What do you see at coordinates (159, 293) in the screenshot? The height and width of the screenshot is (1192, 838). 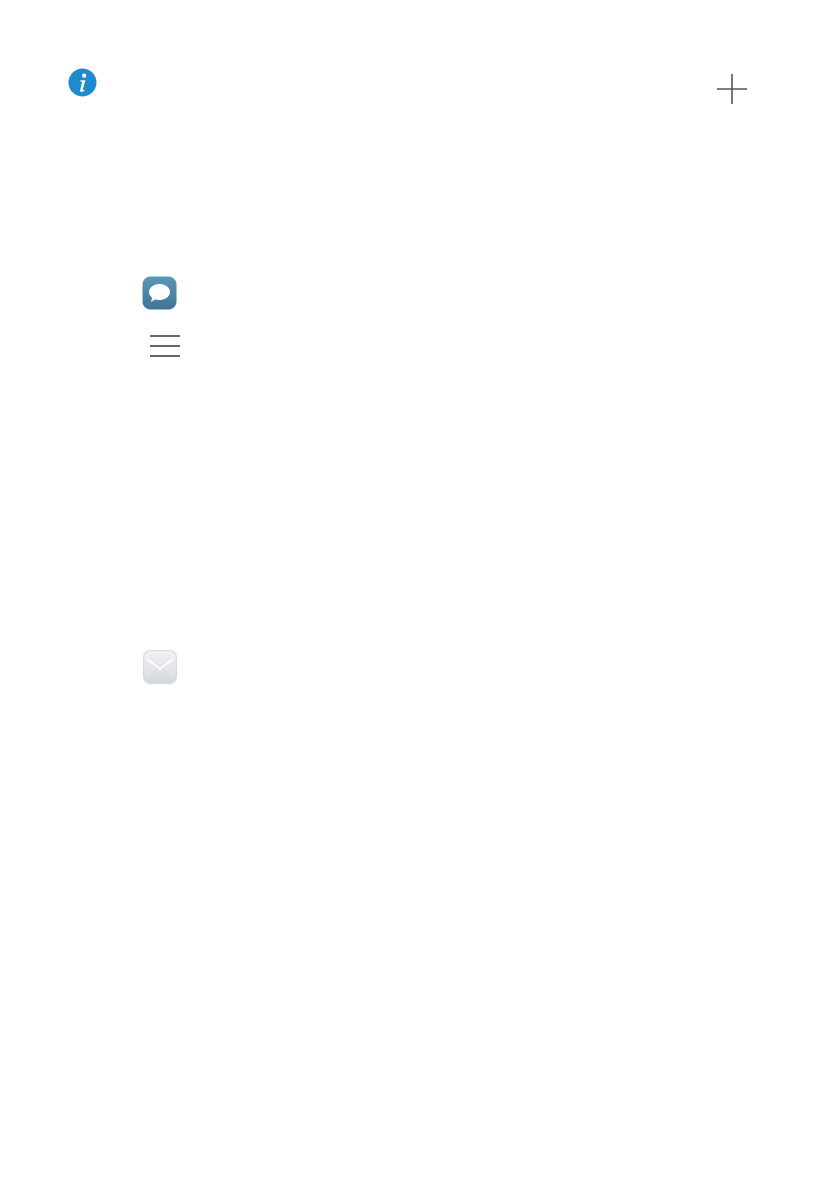 I see `messaging-app-icon` at bounding box center [159, 293].